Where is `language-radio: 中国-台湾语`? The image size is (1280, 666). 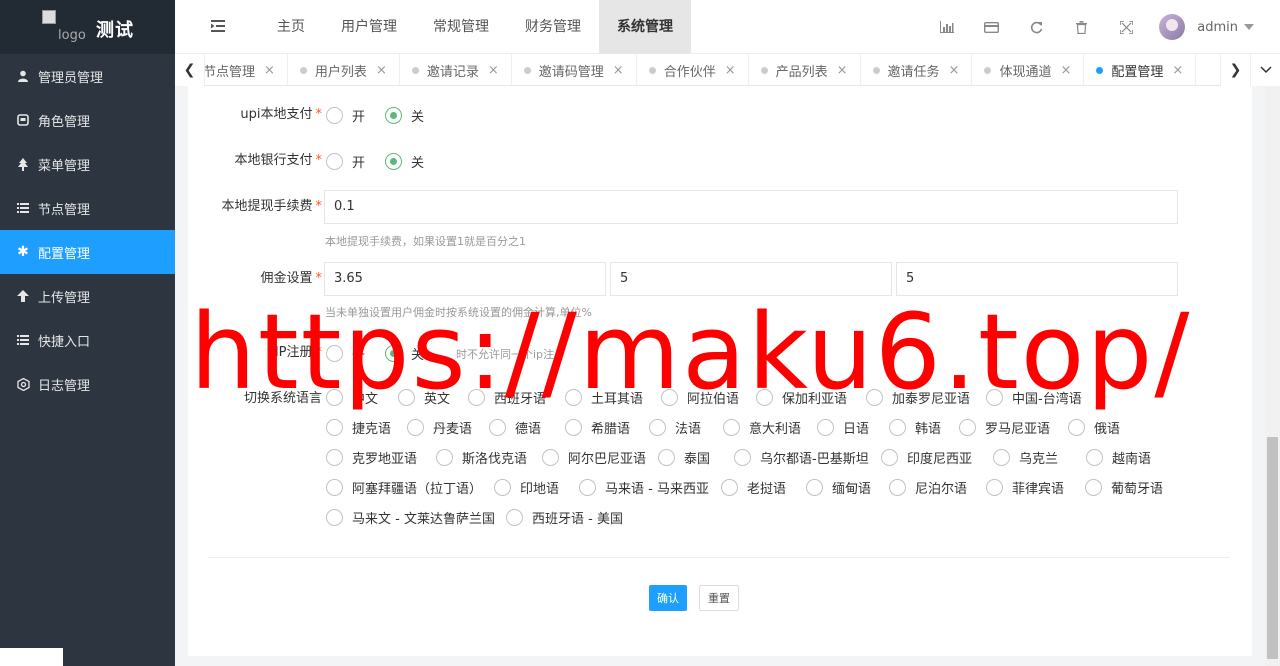 language-radio: 中国-台湾语 is located at coordinates (1034, 397).